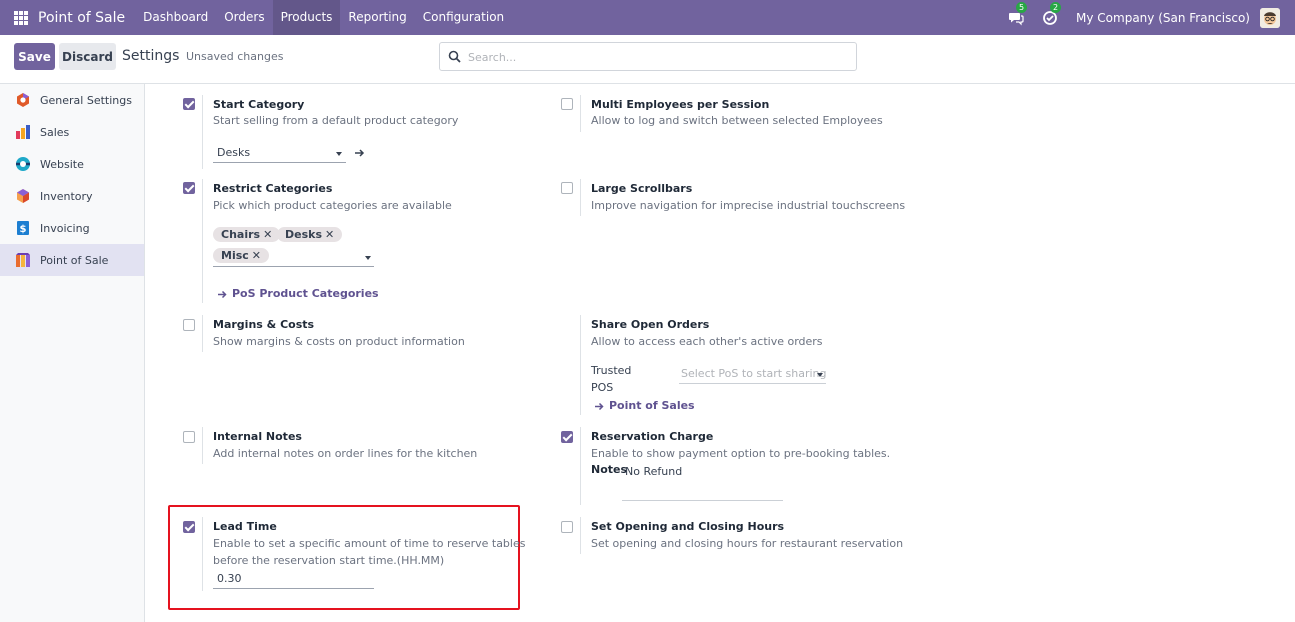  What do you see at coordinates (23, 228) in the screenshot?
I see `invoicing-icon: $` at bounding box center [23, 228].